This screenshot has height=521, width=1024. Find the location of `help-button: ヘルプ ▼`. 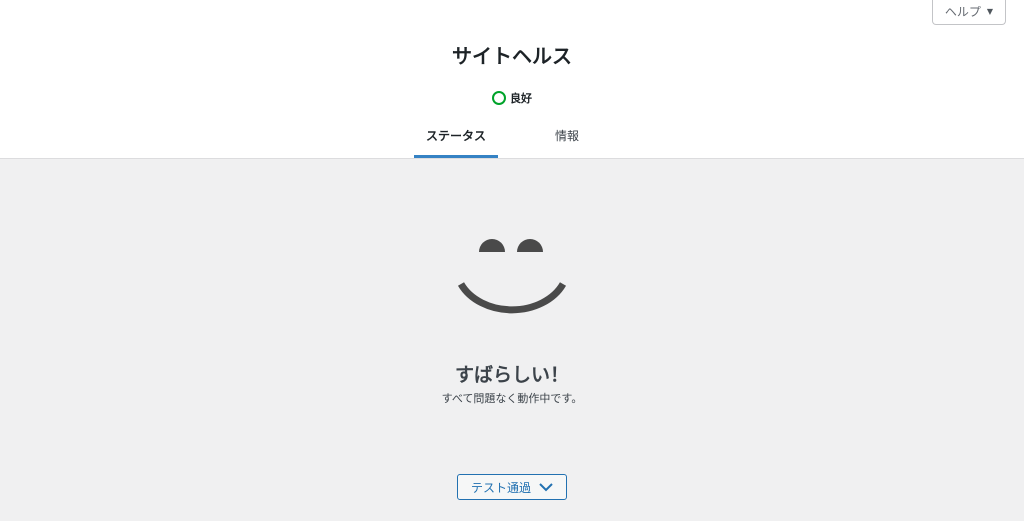

help-button: ヘルプ ▼ is located at coordinates (969, 12).